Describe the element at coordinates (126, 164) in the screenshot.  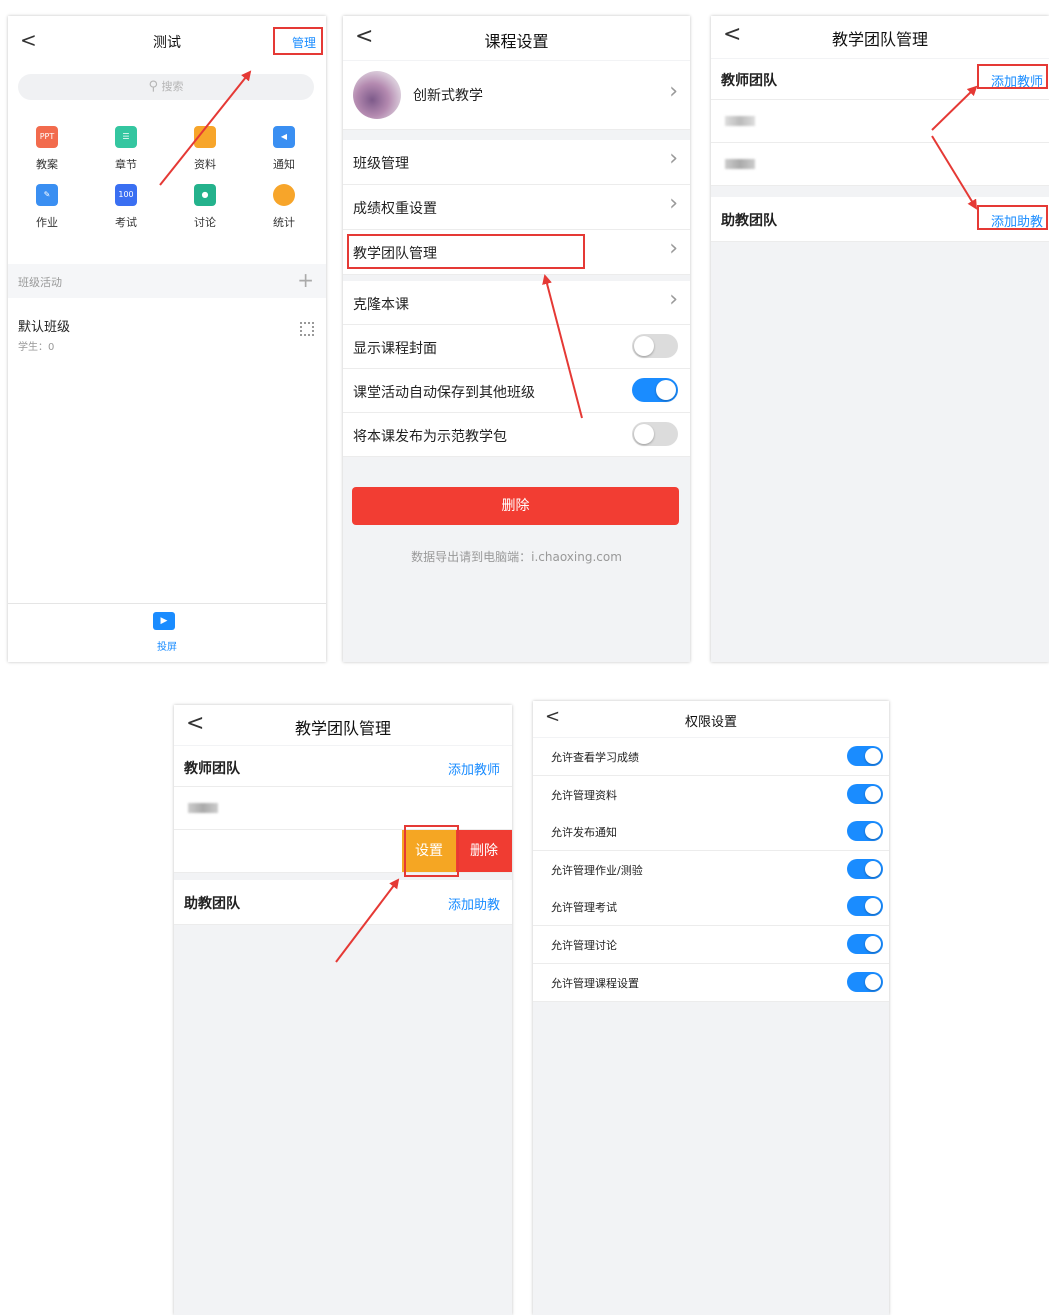
I see `feature-label: 章节` at that location.